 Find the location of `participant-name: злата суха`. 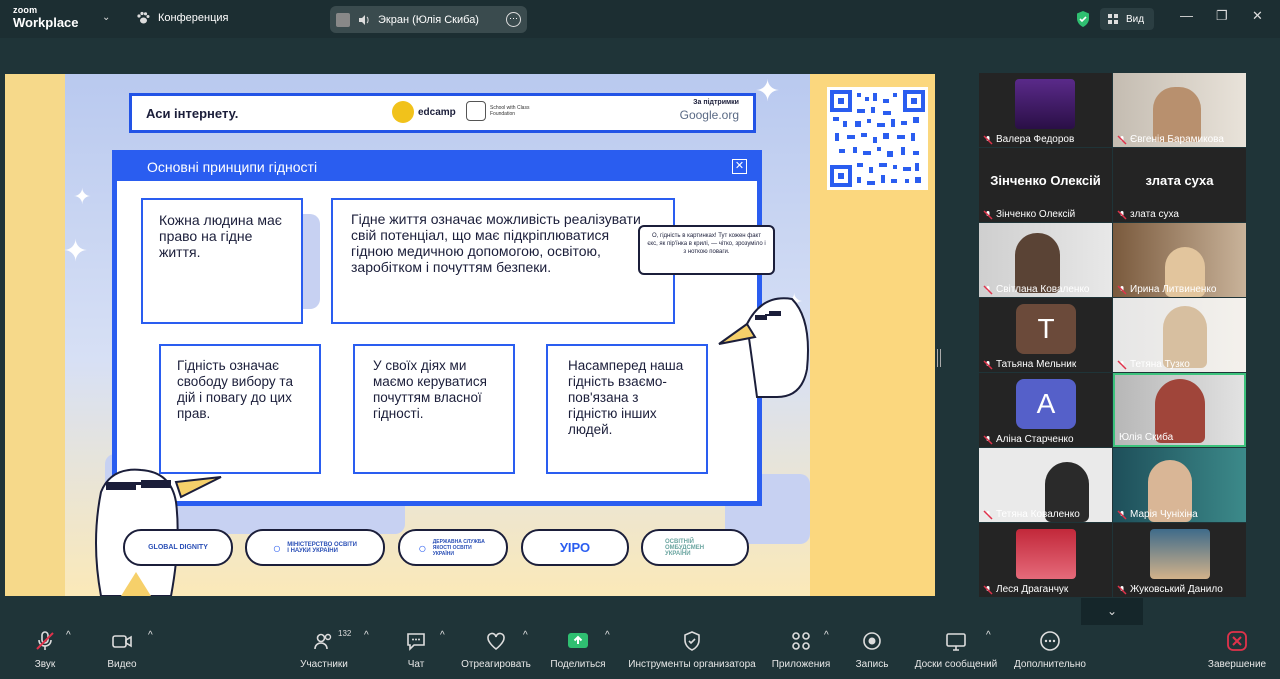

participant-name: злата суха is located at coordinates (1148, 214).